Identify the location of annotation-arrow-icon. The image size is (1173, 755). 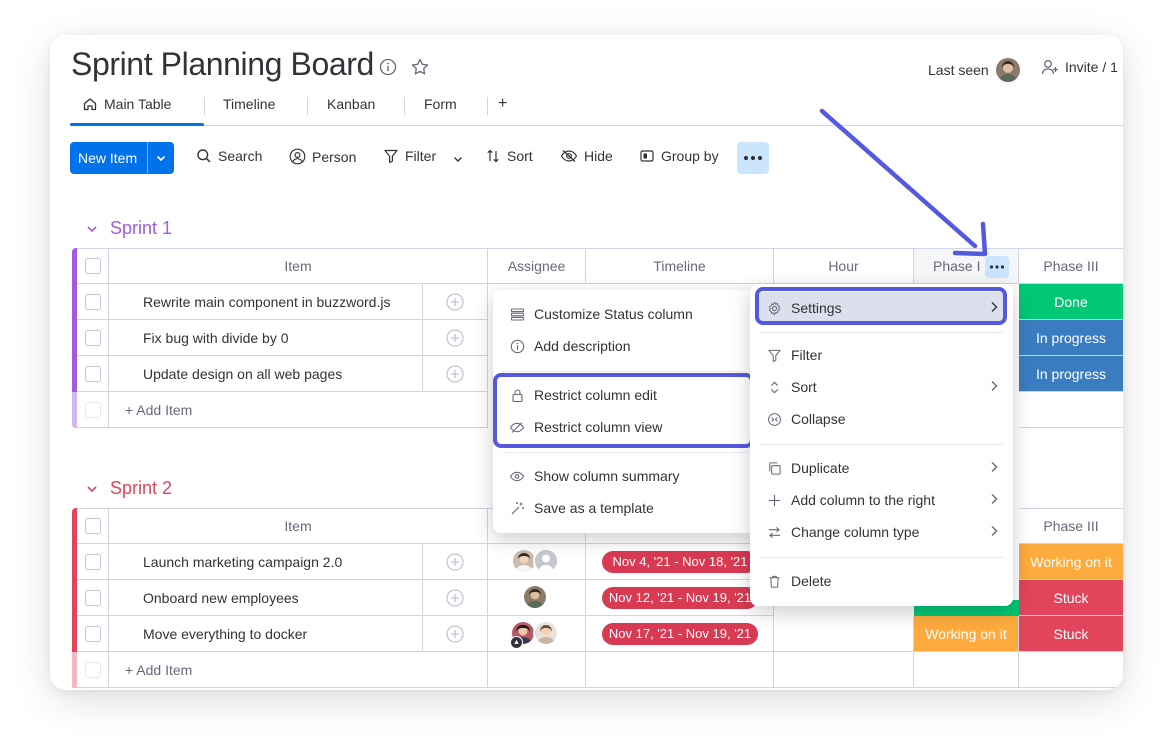
(903, 182).